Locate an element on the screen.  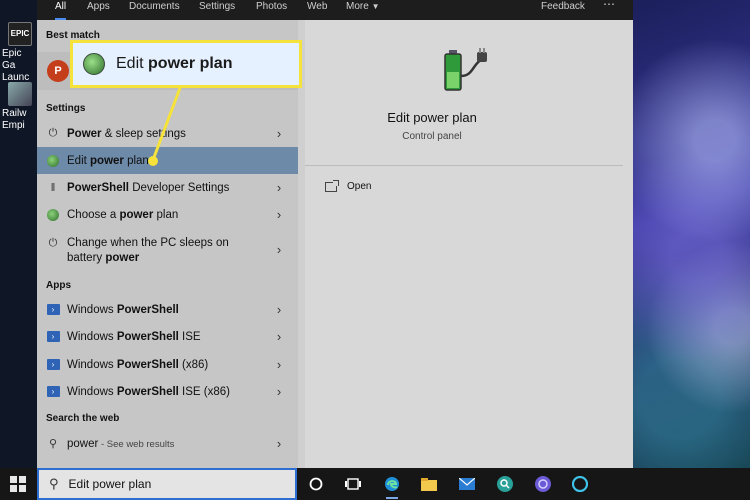
ellipsis-icon: ⋯ is located at coordinates (609, 10).